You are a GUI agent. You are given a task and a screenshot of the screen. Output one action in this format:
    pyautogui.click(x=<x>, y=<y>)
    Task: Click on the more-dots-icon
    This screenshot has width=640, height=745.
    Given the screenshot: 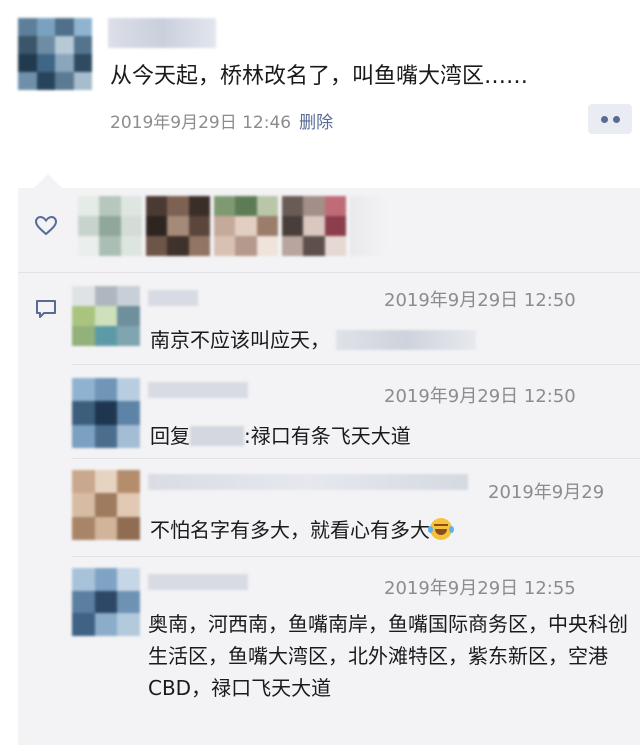 What is the action you would take?
    pyautogui.click(x=604, y=119)
    